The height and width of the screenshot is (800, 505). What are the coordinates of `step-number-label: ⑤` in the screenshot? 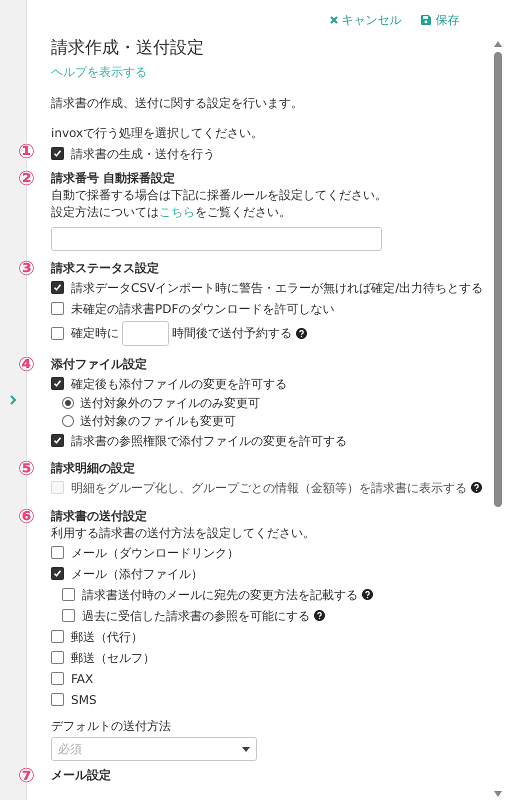 It's located at (26, 468).